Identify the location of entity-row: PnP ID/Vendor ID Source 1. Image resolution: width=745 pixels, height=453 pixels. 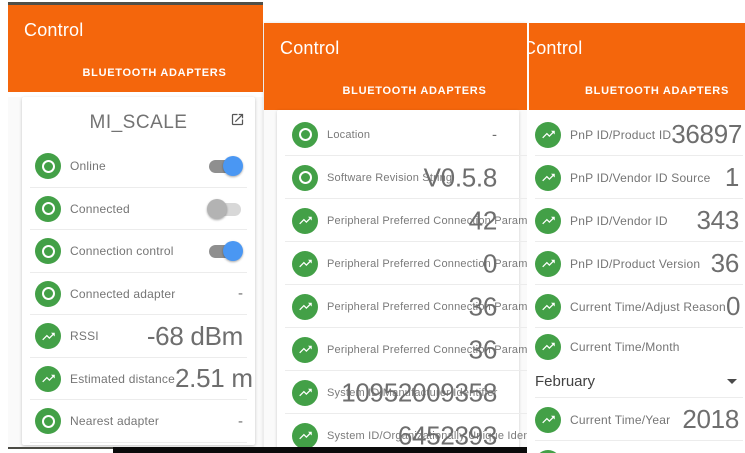
(637, 177).